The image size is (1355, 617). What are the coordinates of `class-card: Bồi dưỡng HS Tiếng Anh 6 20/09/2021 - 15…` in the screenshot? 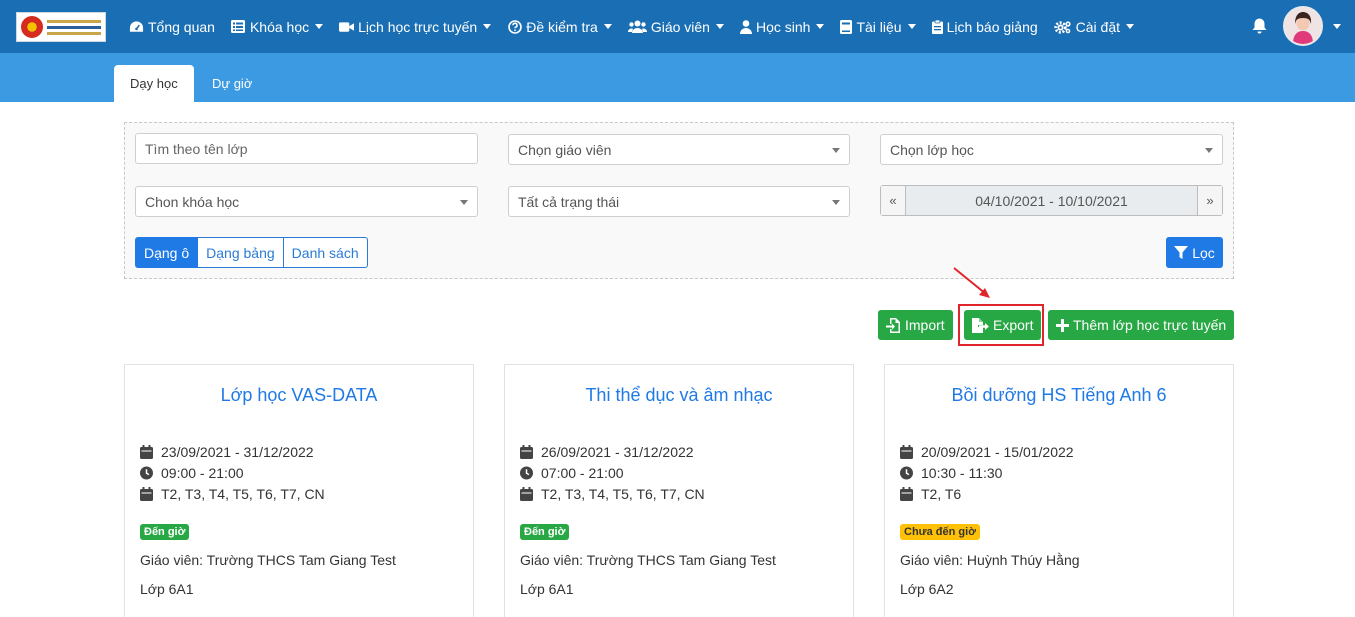 It's located at (1059, 490).